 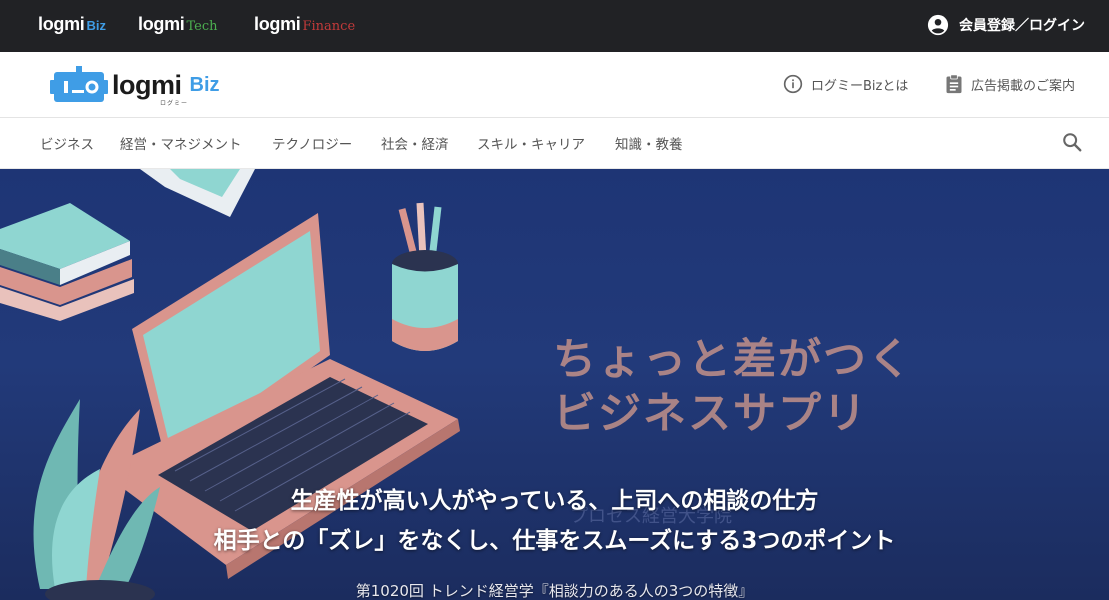 What do you see at coordinates (554, 498) in the screenshot?
I see `article-title-line1: 生産性が高い人がやっている、上司への相談の仕方` at bounding box center [554, 498].